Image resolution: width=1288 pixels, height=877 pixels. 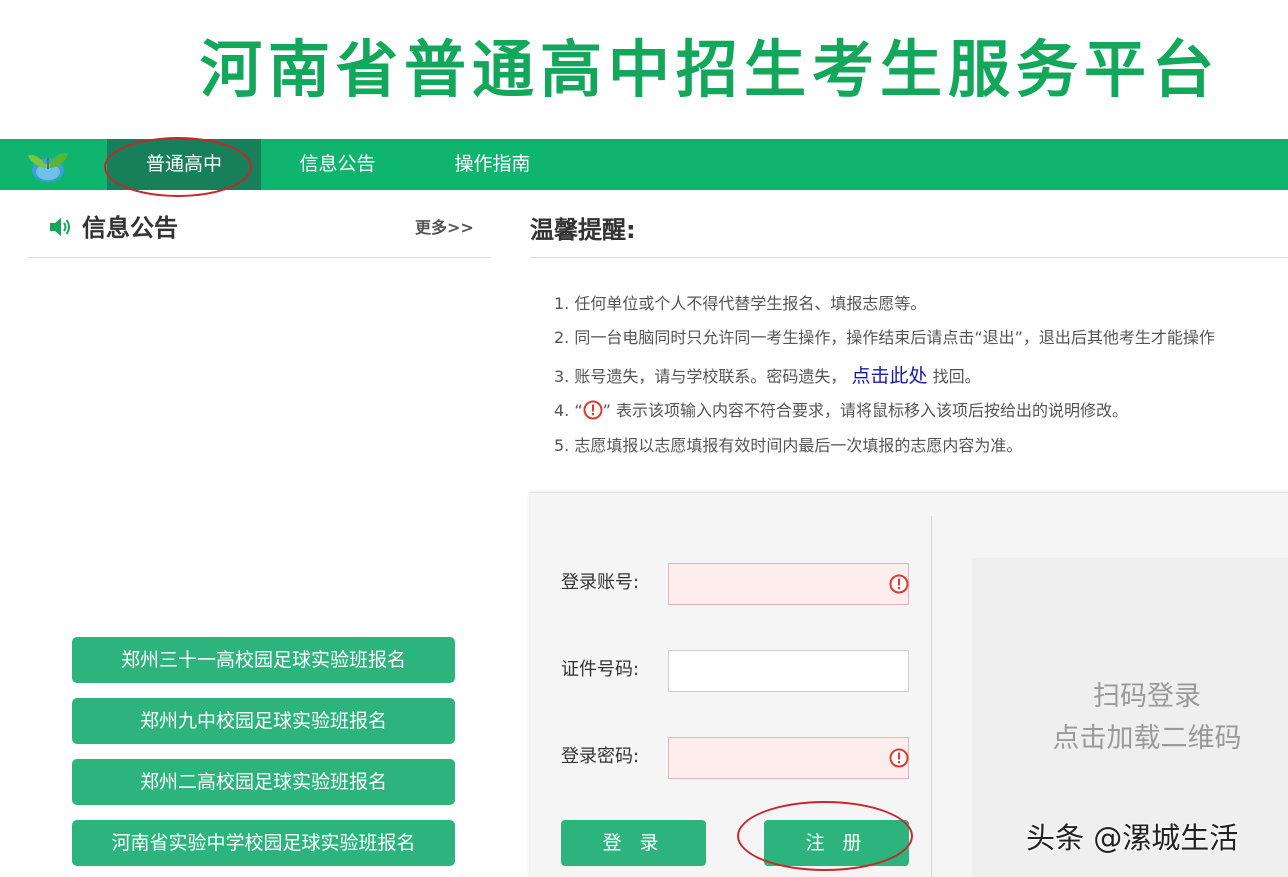 I want to click on tip-item-5: 5. 志愿填报以志愿填报有效时间内最后一次填报的志愿内容为准。, so click(x=788, y=445).